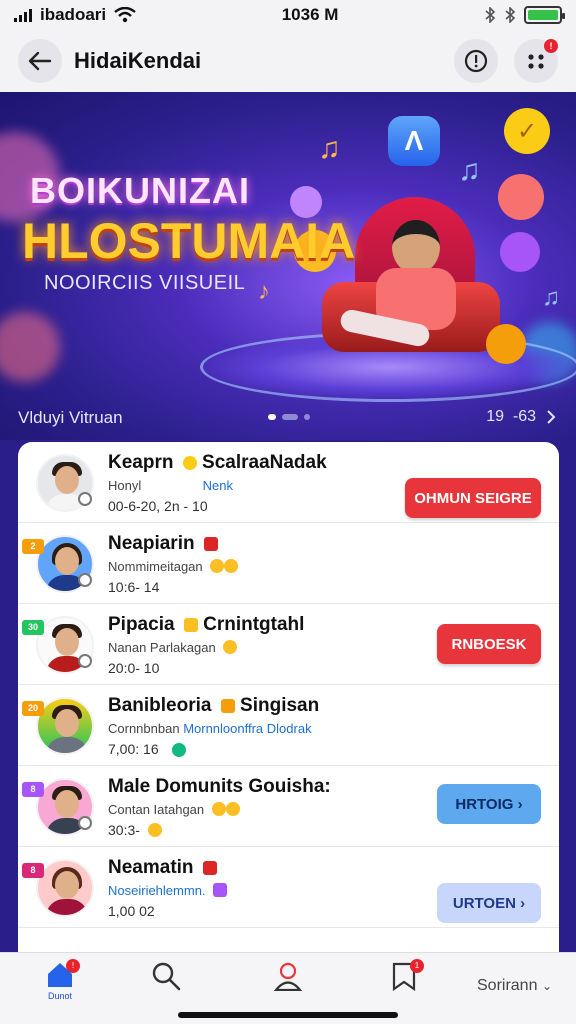 This screenshot has width=576, height=1024. I want to click on list-item: 2 Neapiarin Nommimeitagan 10:6- 14, so click(288, 563).